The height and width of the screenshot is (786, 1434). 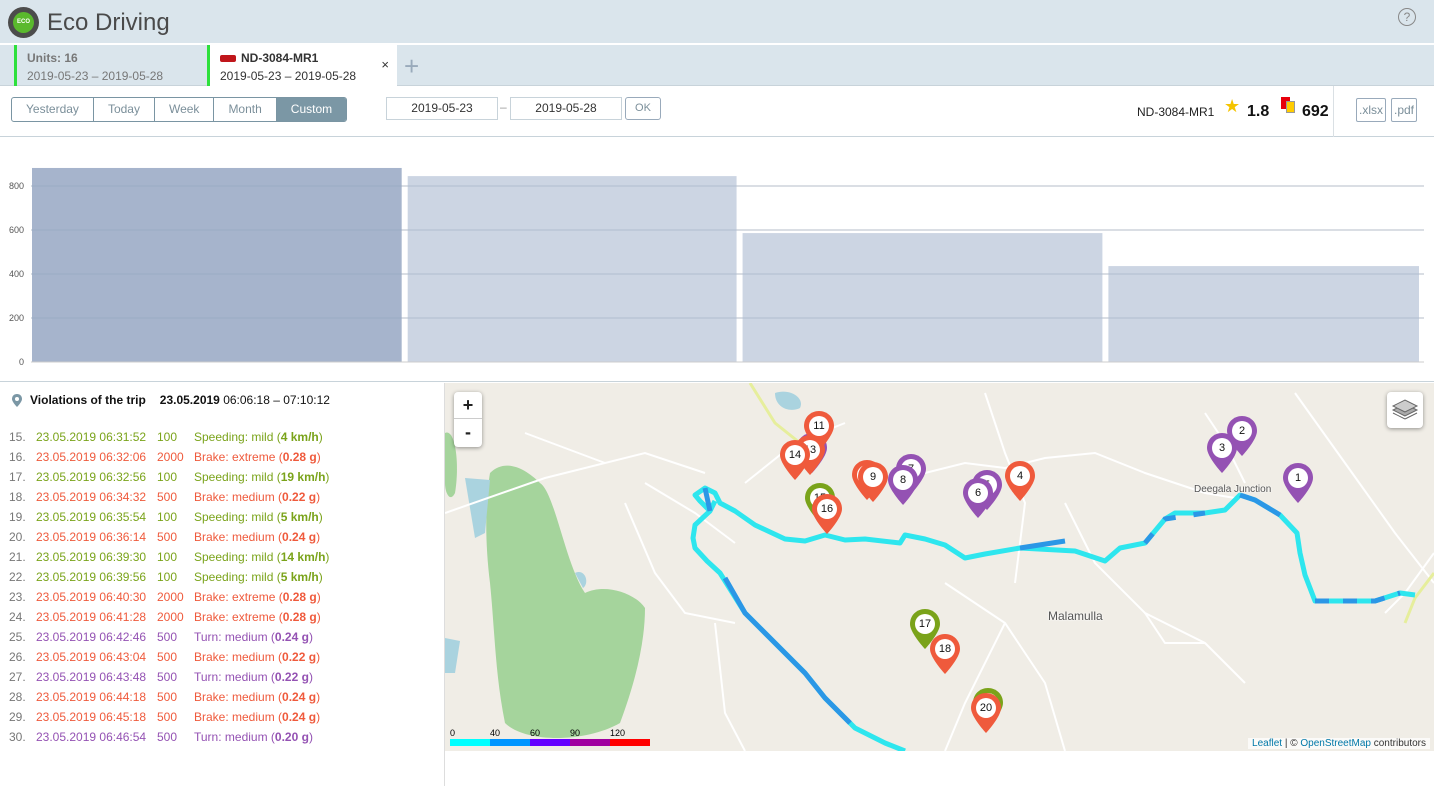 I want to click on row-number: 21., so click(x=17, y=557).